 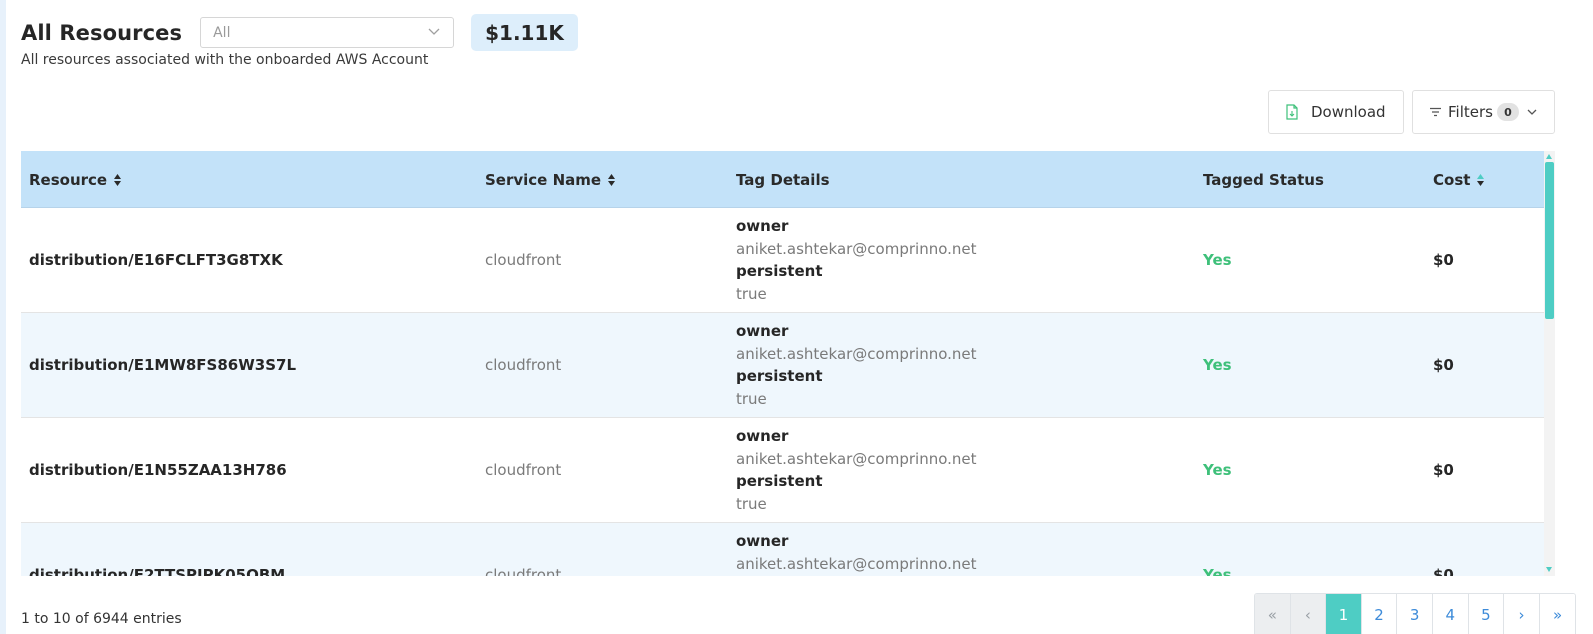 I want to click on filter-icon, so click(x=1435, y=112).